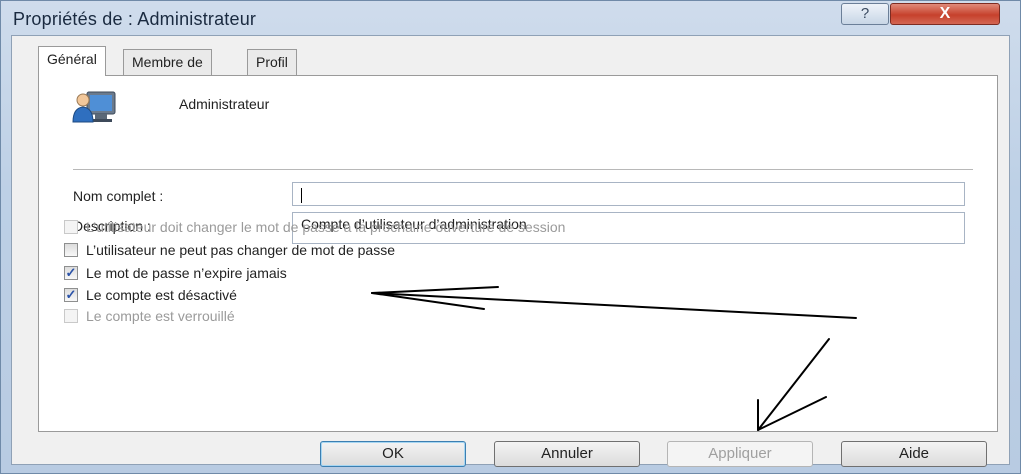 Image resolution: width=1021 pixels, height=474 pixels. I want to click on tab-profile: Profil, so click(272, 62).